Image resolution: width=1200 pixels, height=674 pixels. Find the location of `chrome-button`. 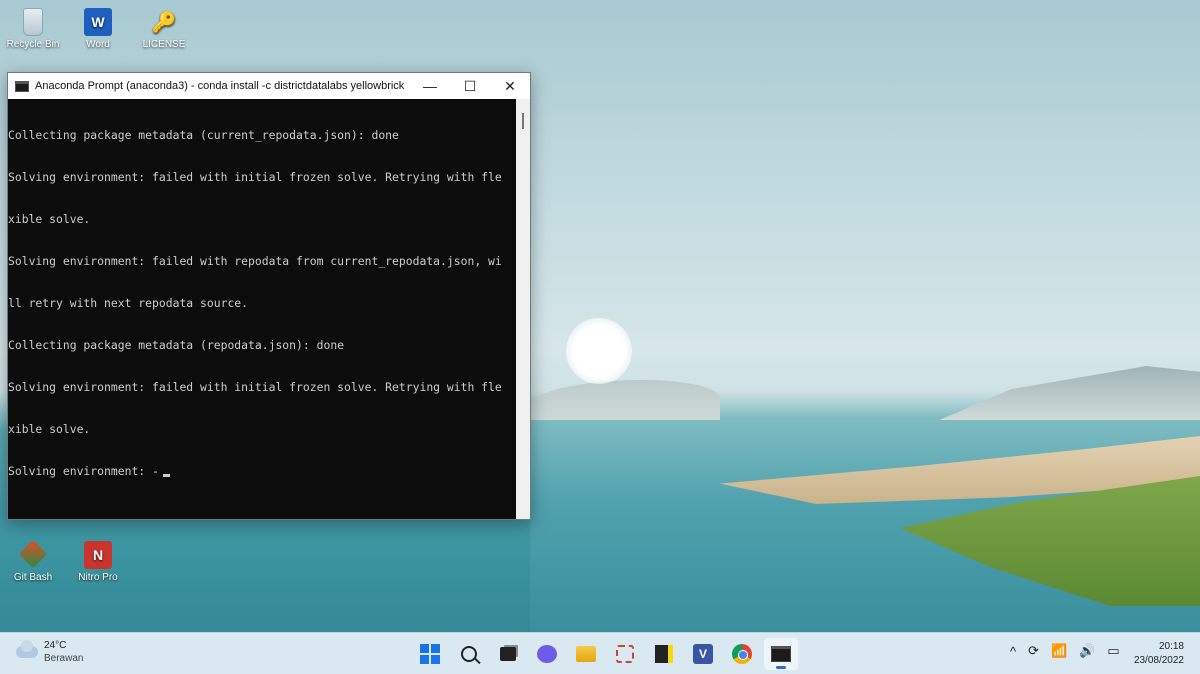

chrome-button is located at coordinates (742, 654).